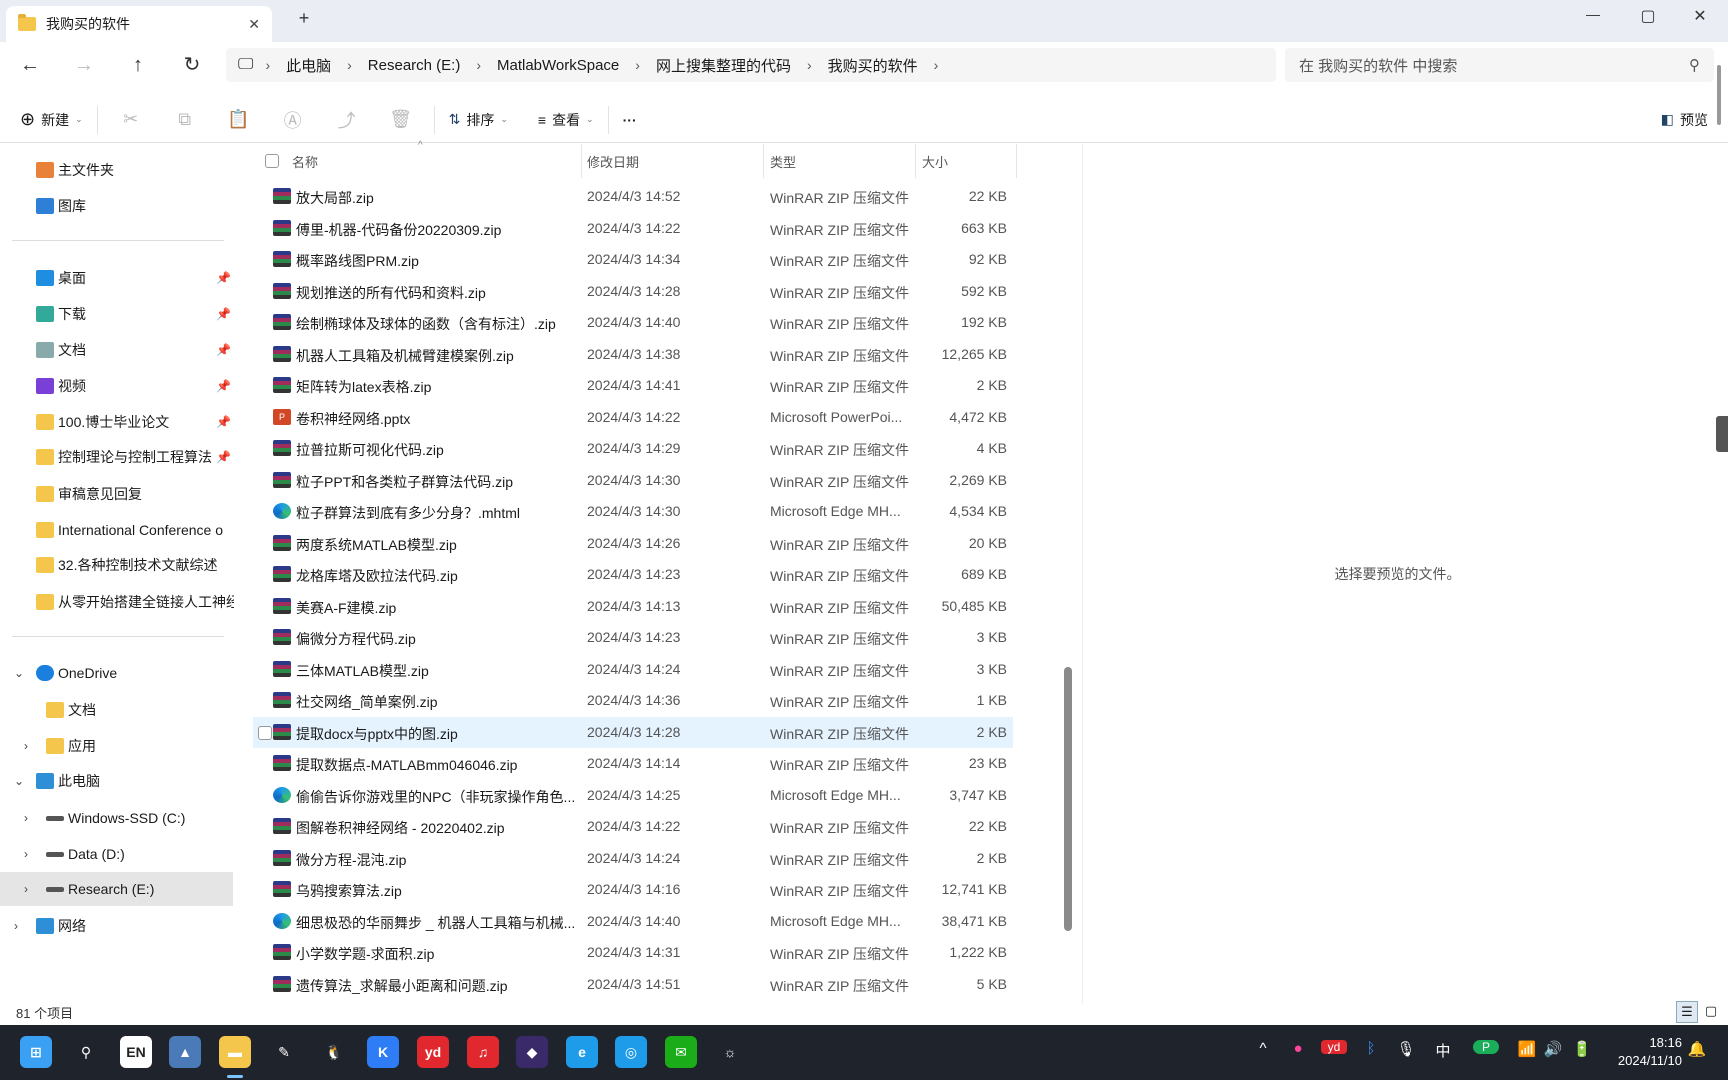  Describe the element at coordinates (401, 120) in the screenshot. I see `delete-icon: 🗑` at that location.